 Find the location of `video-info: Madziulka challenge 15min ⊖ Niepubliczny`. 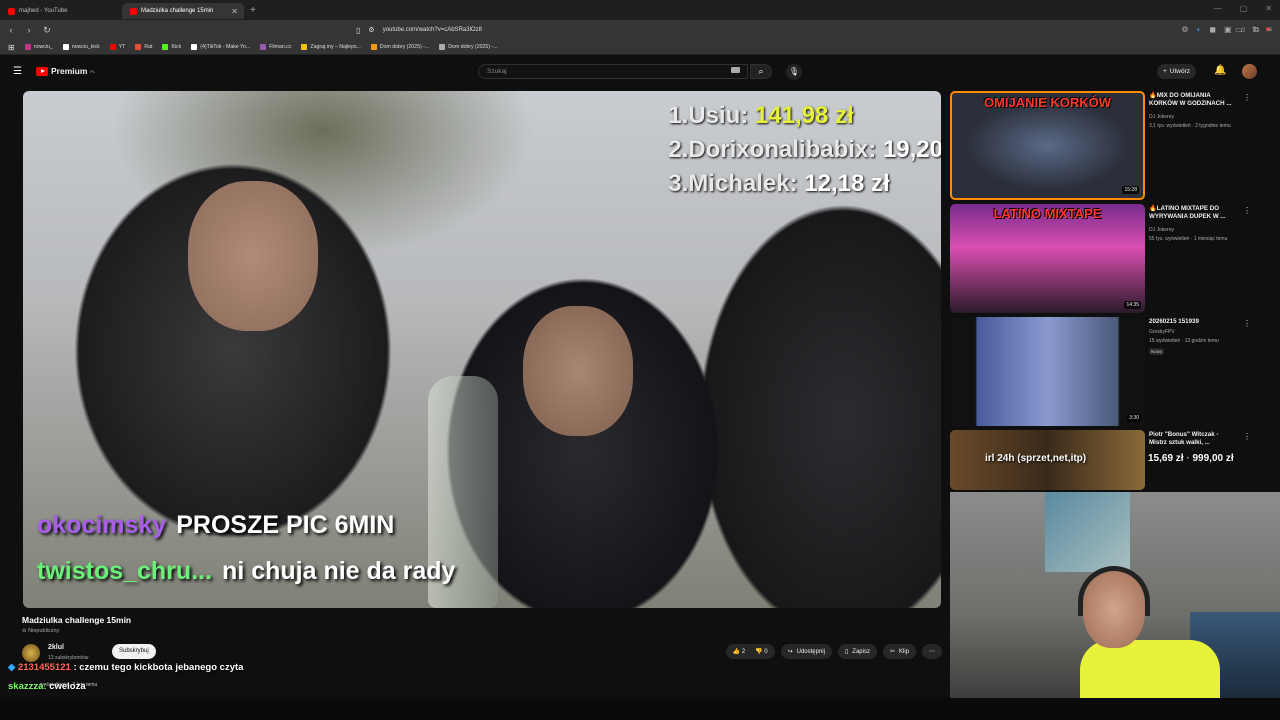

video-info: Madziulka challenge 15min ⊖ Niepubliczny is located at coordinates (482, 624).